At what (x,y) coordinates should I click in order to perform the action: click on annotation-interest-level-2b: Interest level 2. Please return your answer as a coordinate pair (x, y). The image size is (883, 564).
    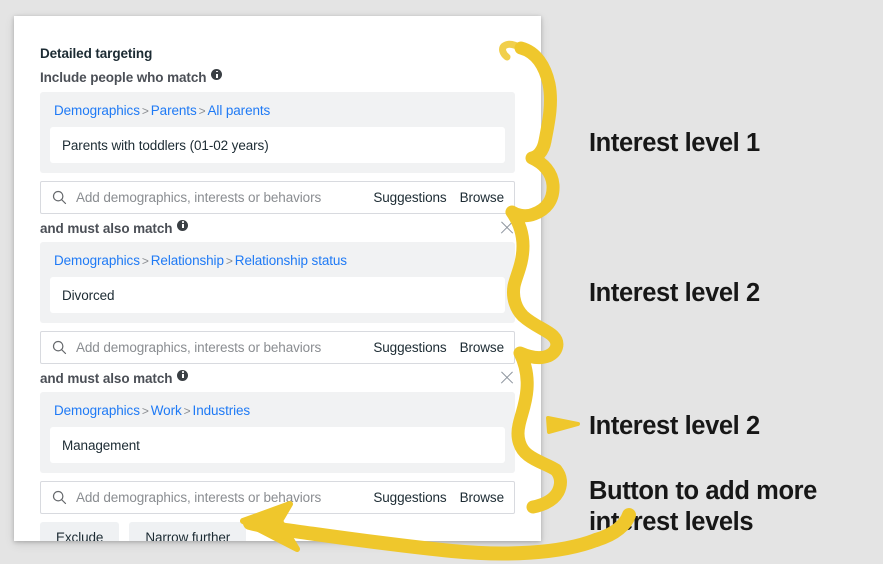
    Looking at the image, I should click on (674, 426).